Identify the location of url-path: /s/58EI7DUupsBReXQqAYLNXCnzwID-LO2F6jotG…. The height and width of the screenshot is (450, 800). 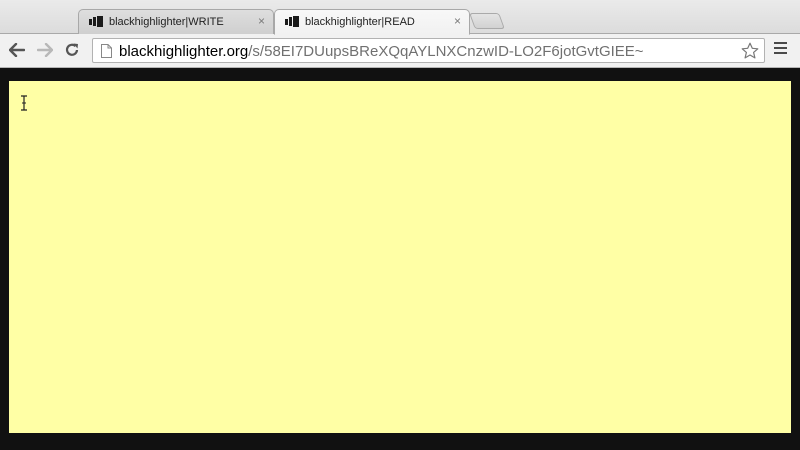
(446, 51).